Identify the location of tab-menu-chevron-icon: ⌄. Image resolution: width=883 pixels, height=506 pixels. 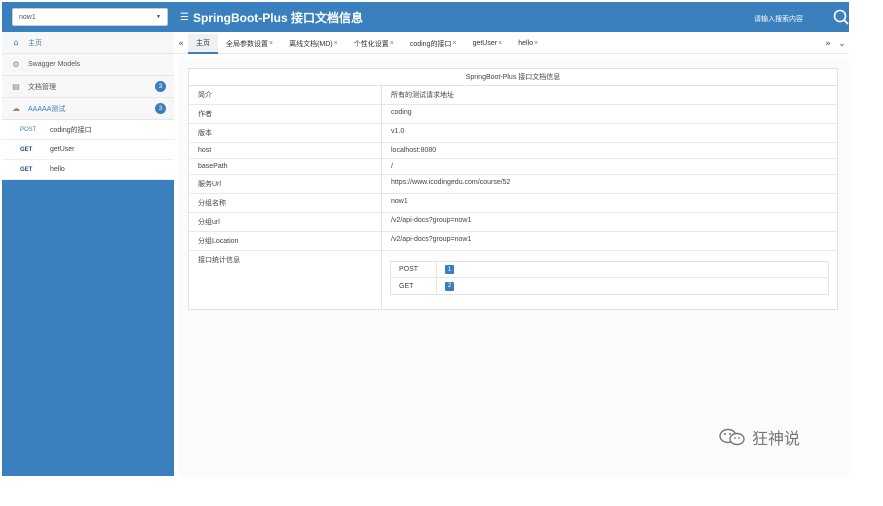
(842, 44).